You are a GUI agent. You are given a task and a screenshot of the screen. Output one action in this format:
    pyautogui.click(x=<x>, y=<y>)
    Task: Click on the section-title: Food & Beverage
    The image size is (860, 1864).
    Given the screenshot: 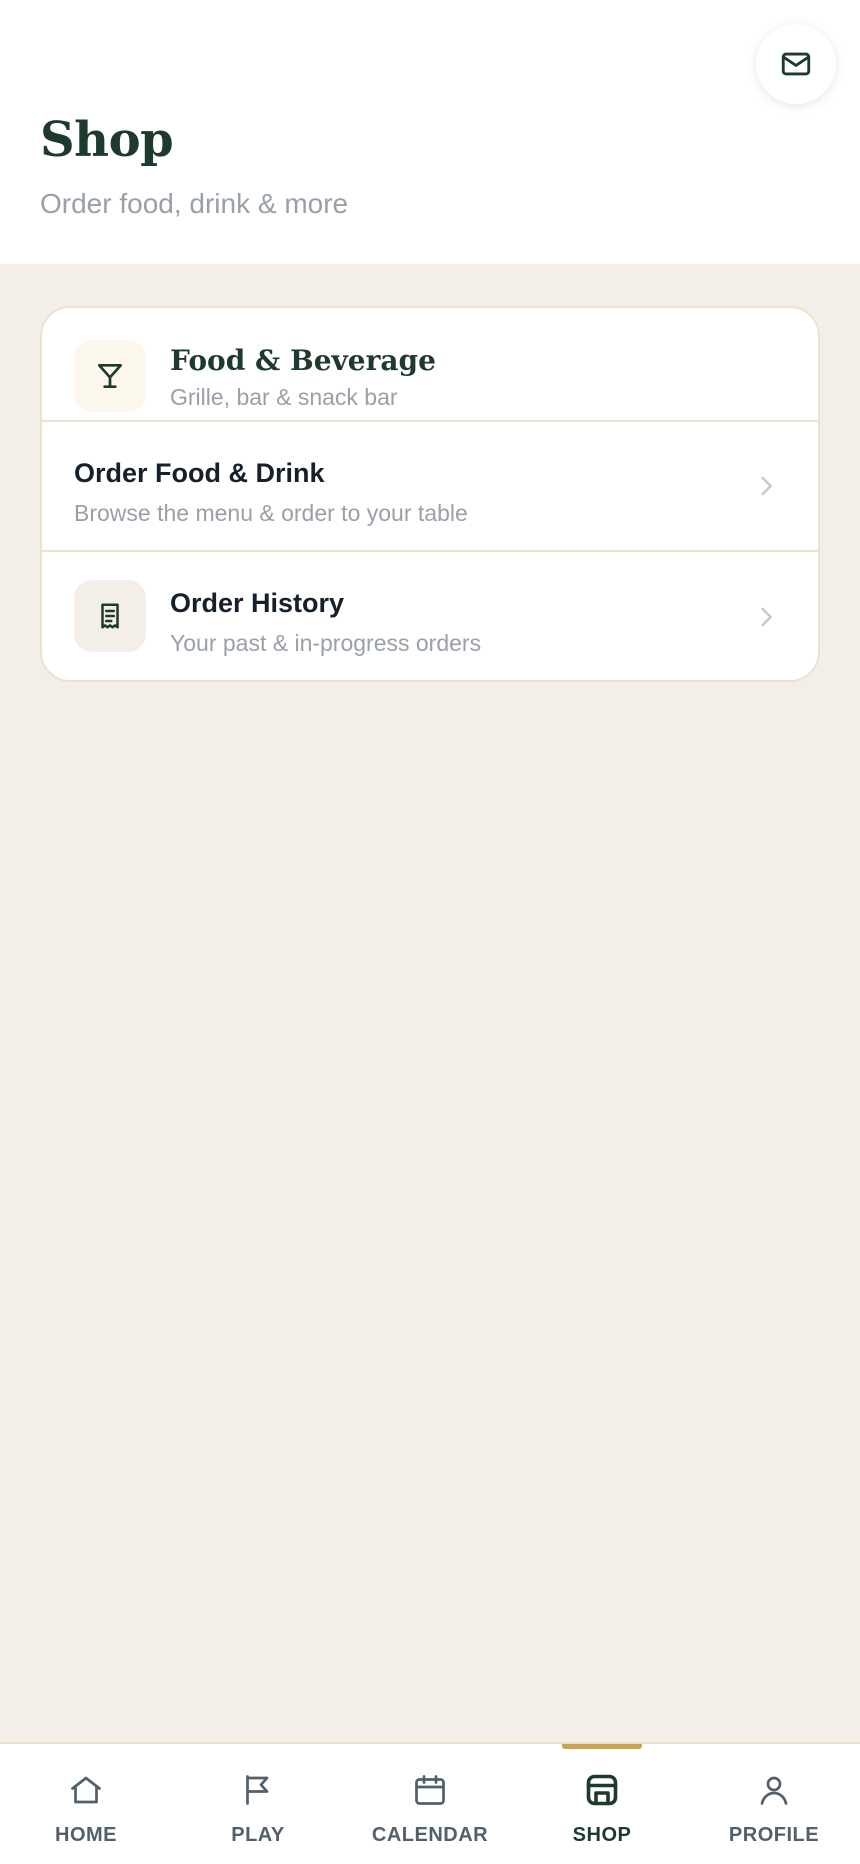 What is the action you would take?
    pyautogui.click(x=303, y=360)
    